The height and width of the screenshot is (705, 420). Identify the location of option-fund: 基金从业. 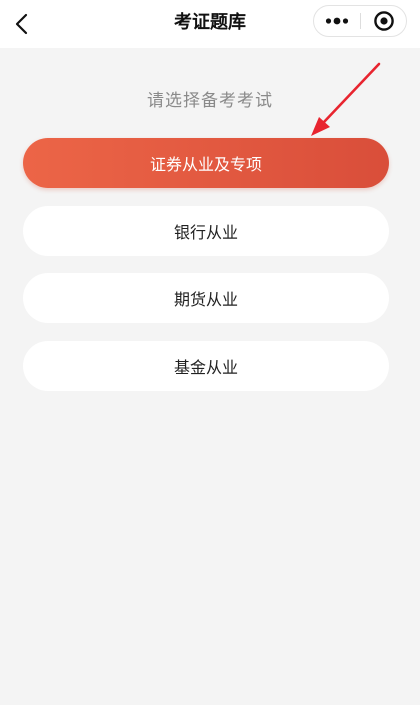
(206, 366).